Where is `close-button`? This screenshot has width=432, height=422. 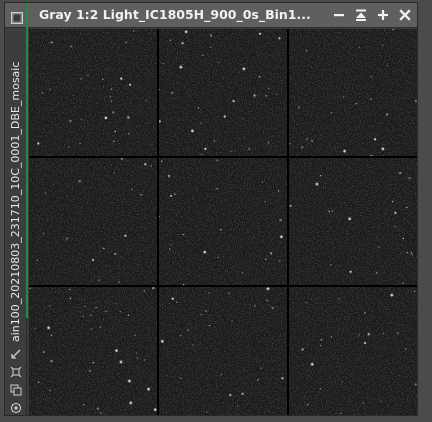 close-button is located at coordinates (405, 15).